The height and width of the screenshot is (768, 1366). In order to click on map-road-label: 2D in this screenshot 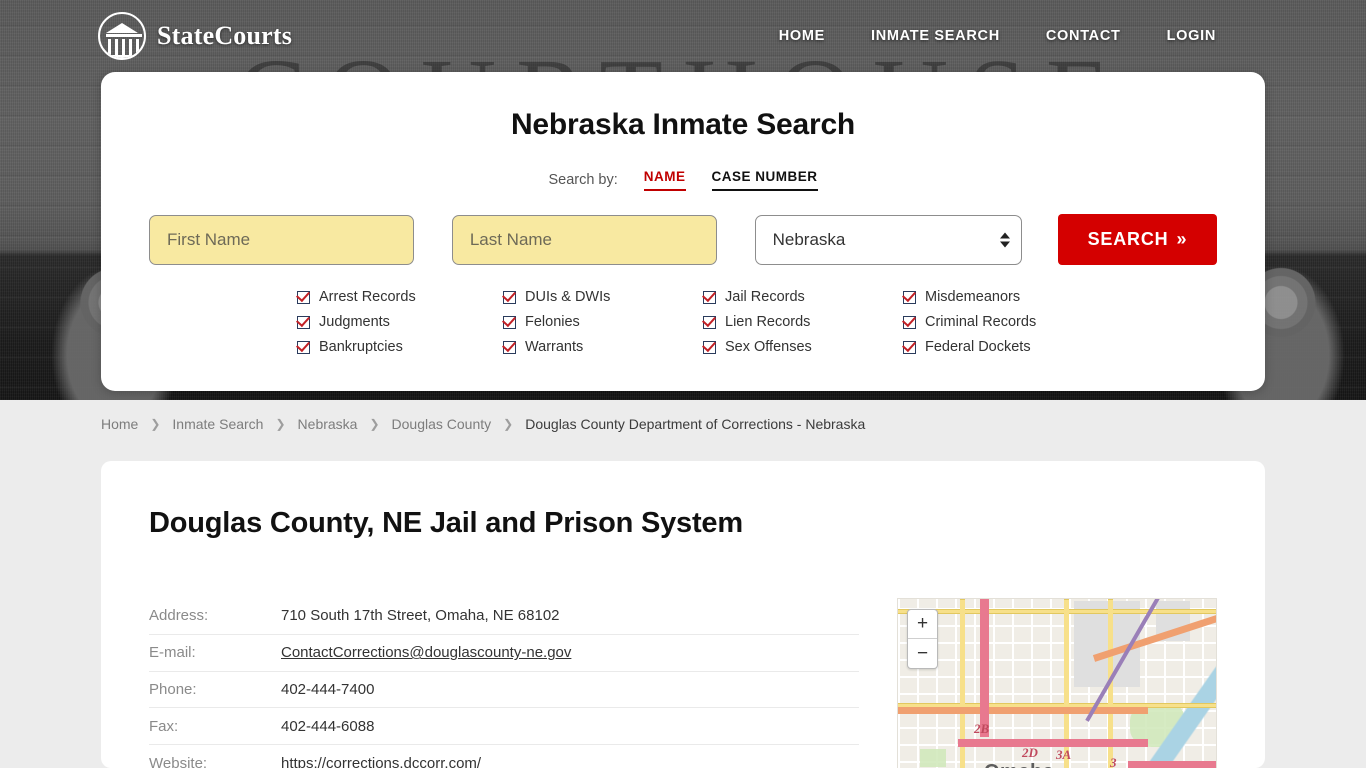, I will do `click(1030, 752)`.